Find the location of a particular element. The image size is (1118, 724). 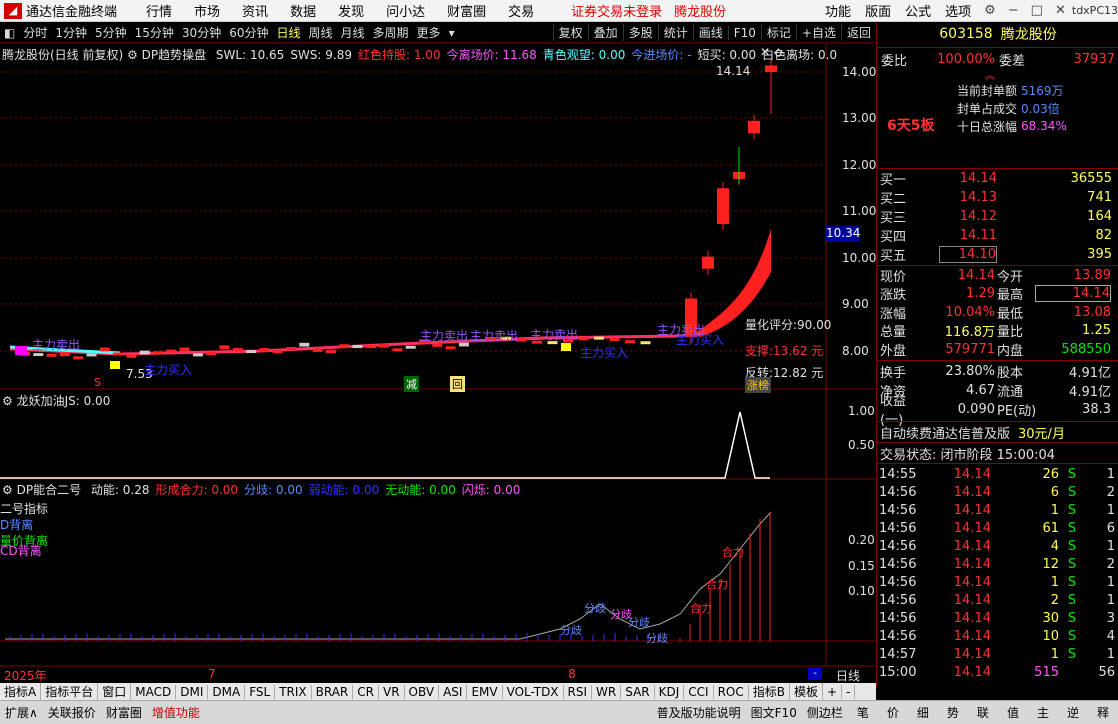

period-multi: 多周期 is located at coordinates (391, 32).